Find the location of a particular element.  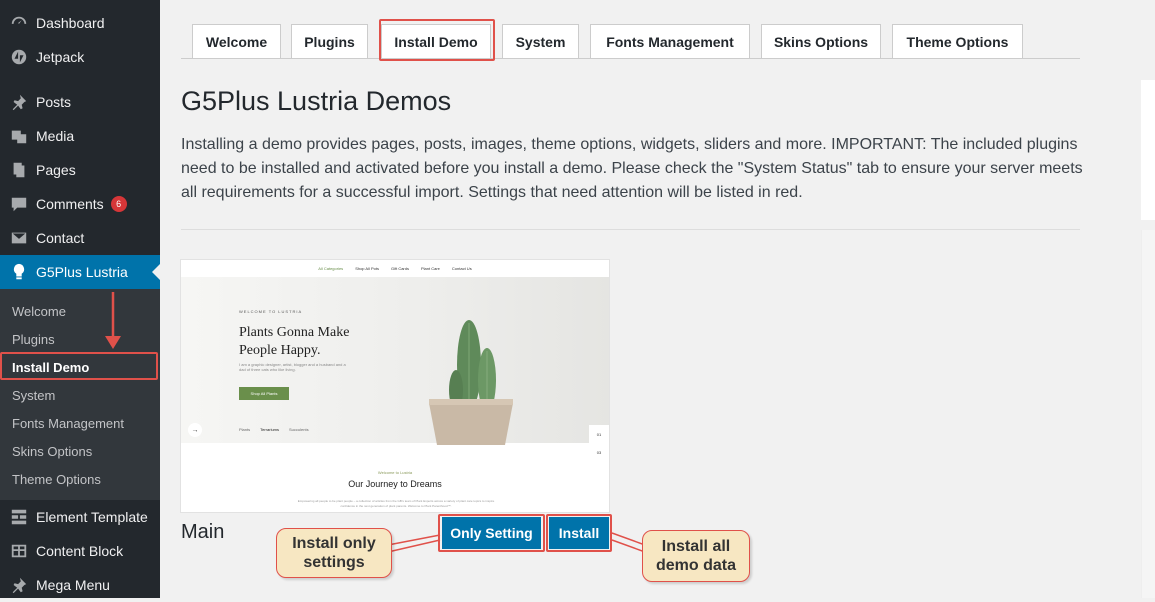

preview-slide-number: 01 is located at coordinates (599, 434).